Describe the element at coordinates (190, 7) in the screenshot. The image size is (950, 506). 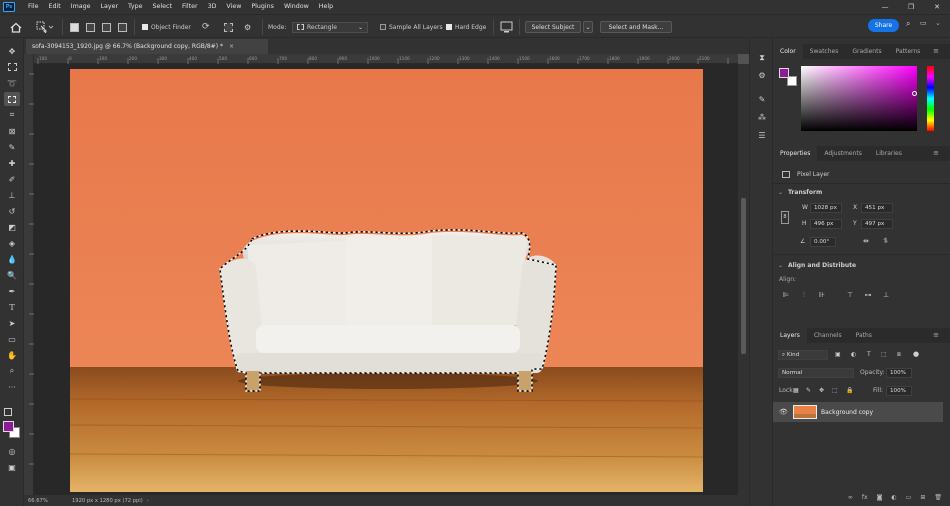
I see `menu-filter: Filter` at that location.